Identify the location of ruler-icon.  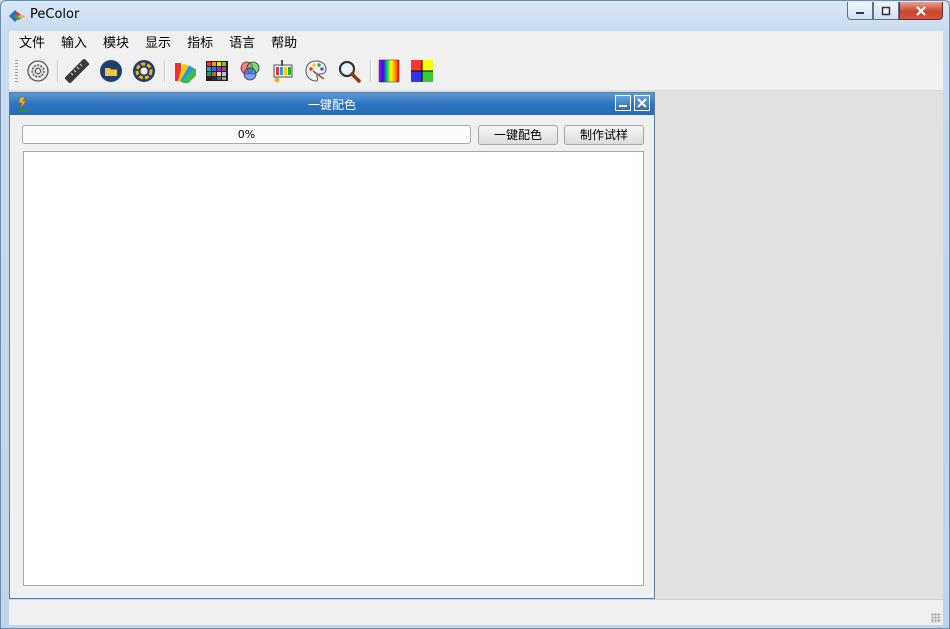
(77, 71).